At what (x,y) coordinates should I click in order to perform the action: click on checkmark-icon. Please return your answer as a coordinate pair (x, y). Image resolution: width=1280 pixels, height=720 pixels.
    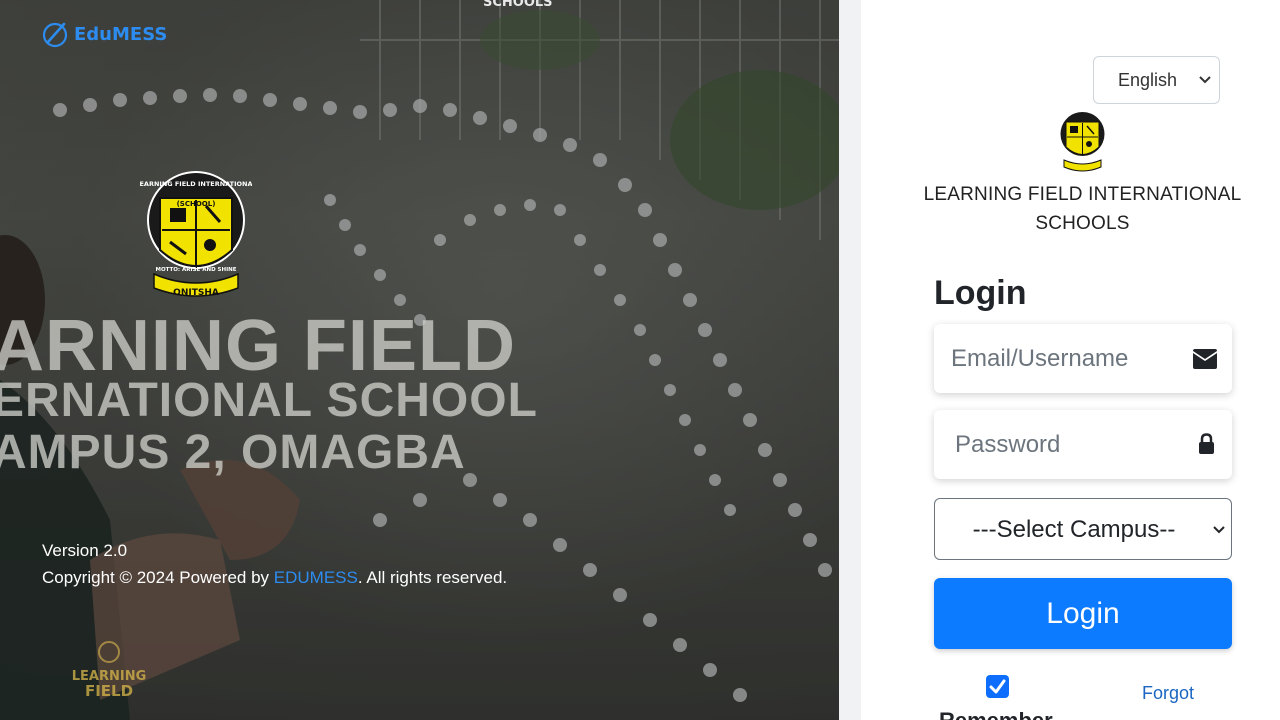
    Looking at the image, I should click on (997, 686).